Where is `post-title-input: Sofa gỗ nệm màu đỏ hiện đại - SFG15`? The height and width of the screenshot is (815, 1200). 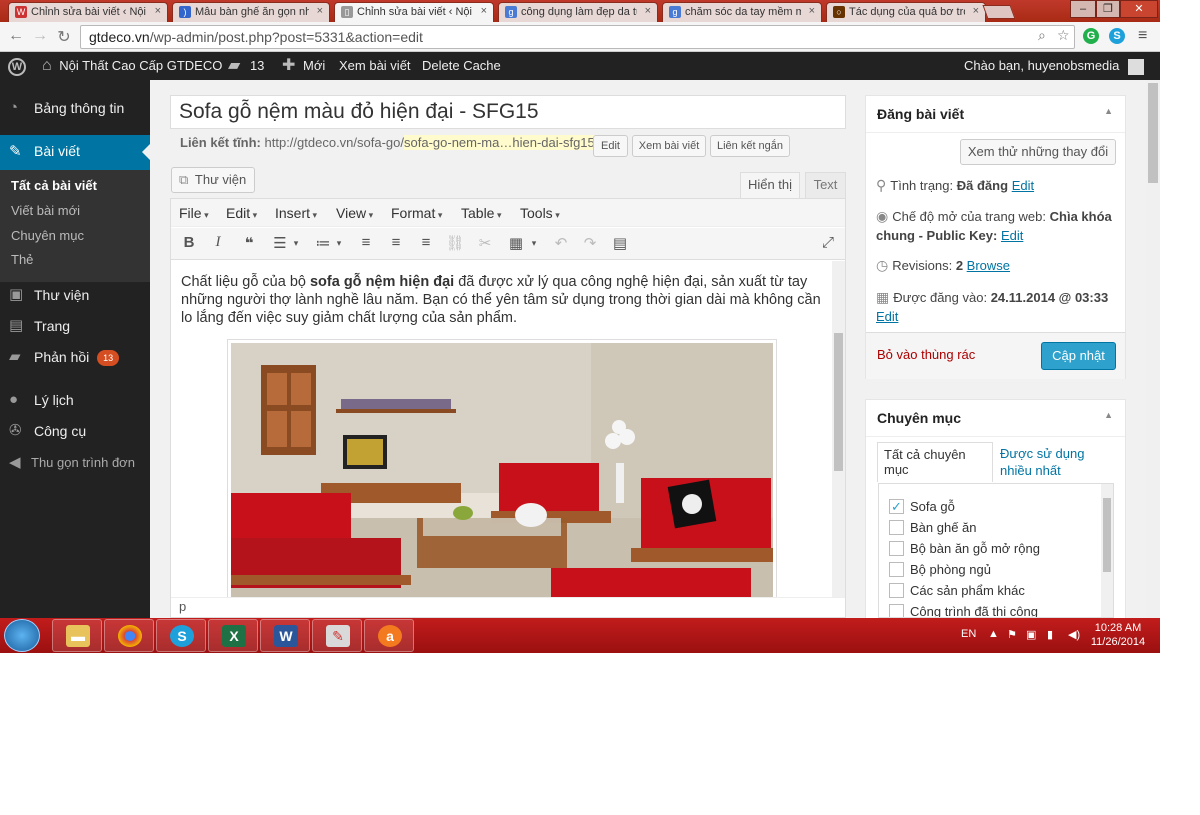
post-title-input: Sofa gỗ nệm màu đỏ hiện đại - SFG15 is located at coordinates (508, 112).